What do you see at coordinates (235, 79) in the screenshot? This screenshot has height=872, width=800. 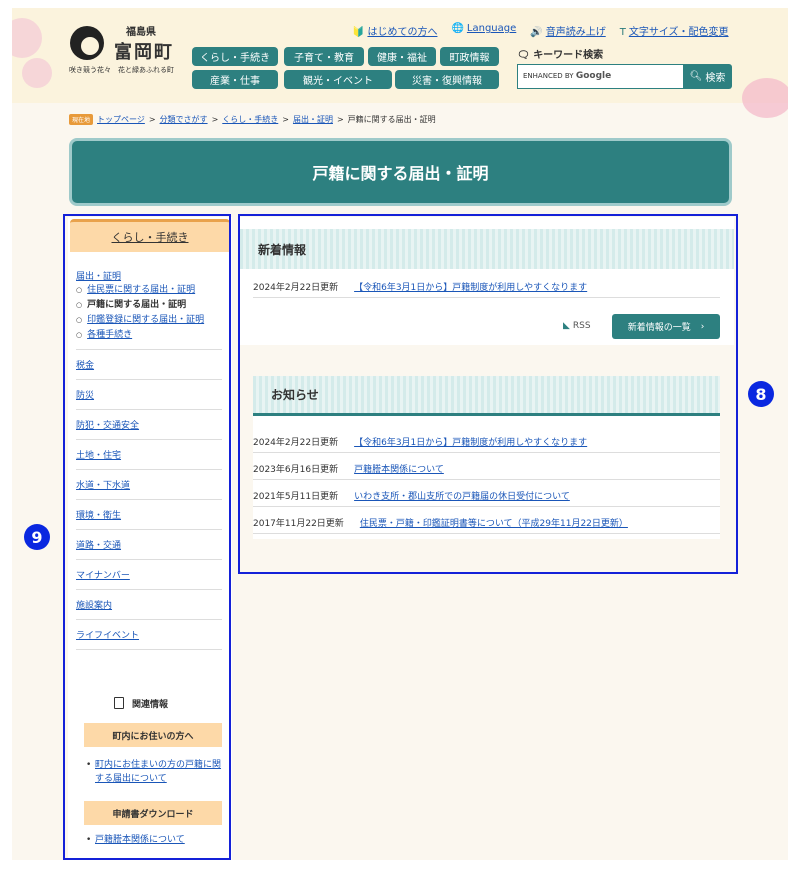 I see `nav-industry: 産業・仕事` at bounding box center [235, 79].